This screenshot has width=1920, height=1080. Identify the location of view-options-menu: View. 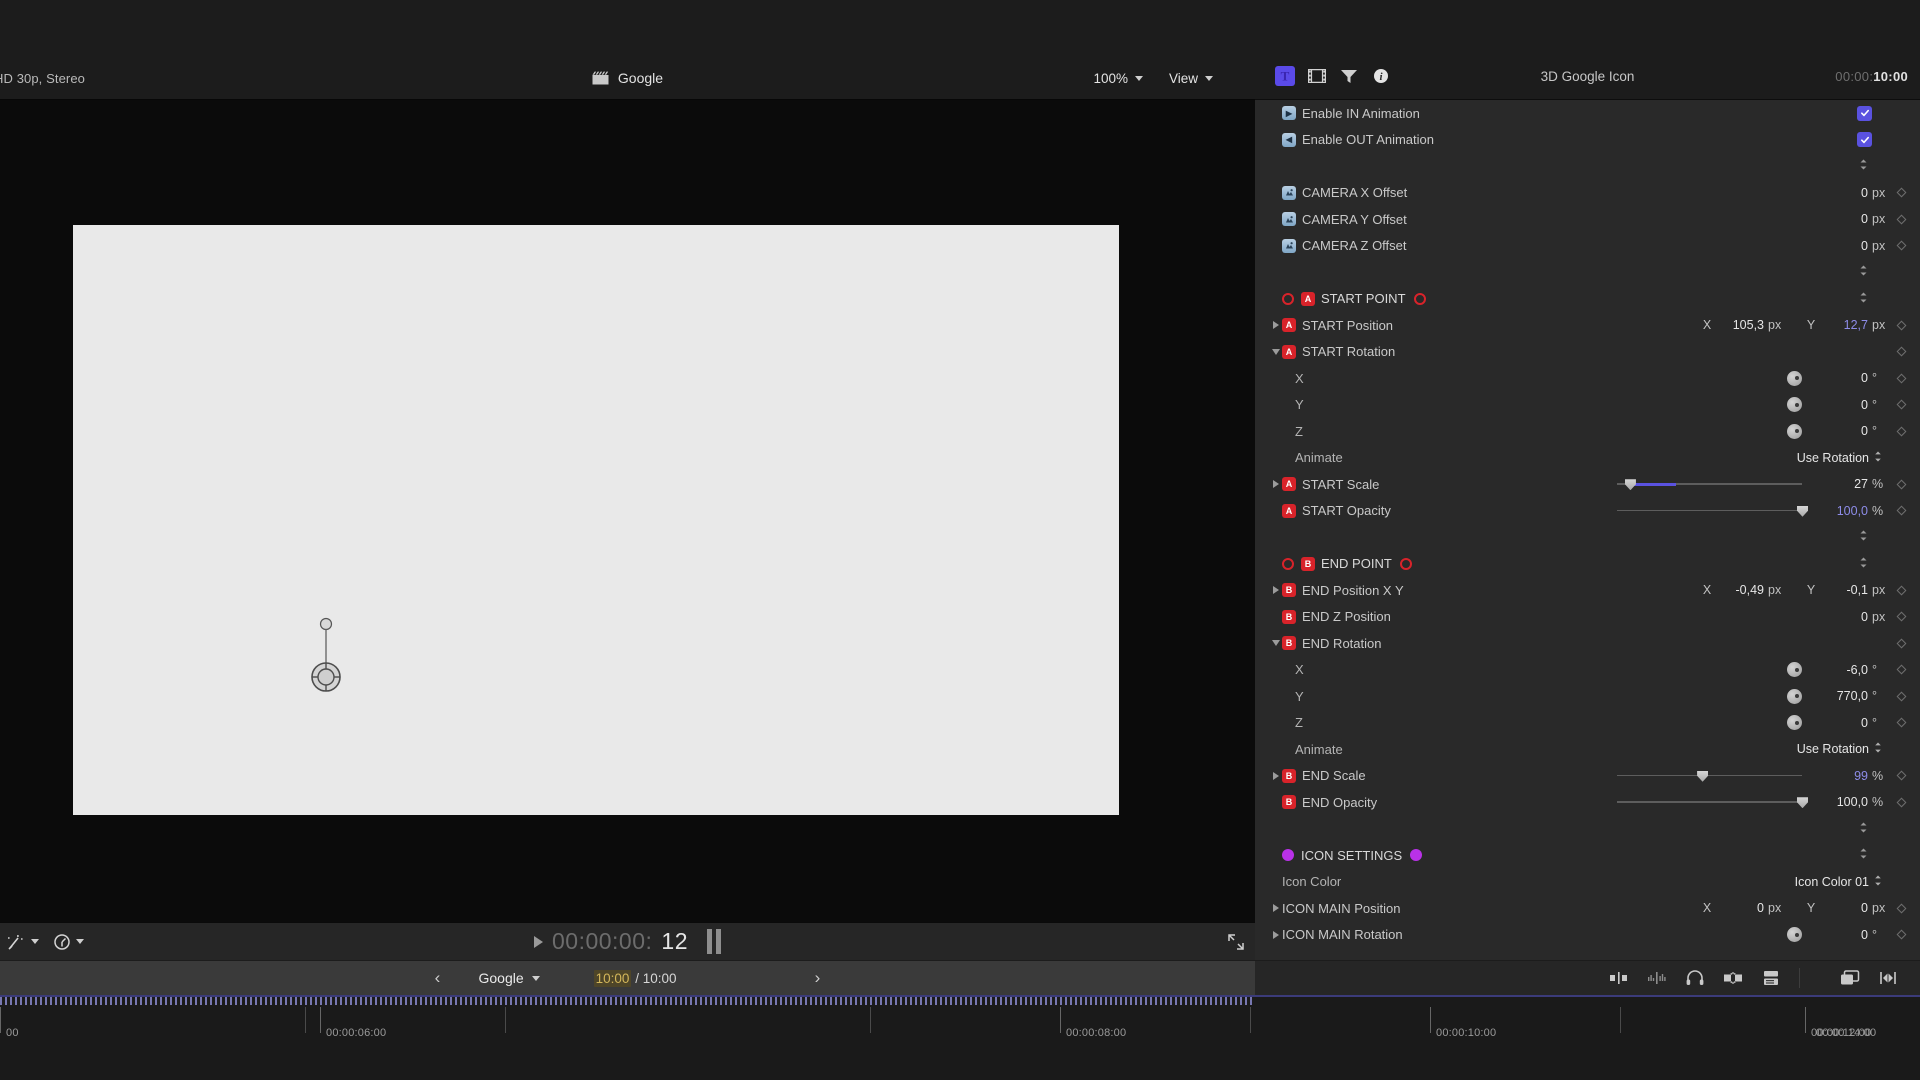
(1191, 78).